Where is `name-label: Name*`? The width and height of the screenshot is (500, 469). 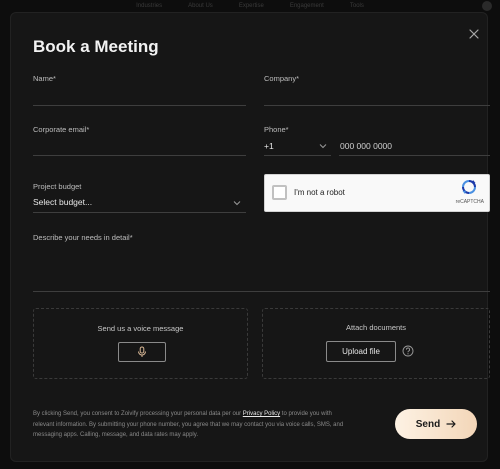 name-label: Name* is located at coordinates (44, 78).